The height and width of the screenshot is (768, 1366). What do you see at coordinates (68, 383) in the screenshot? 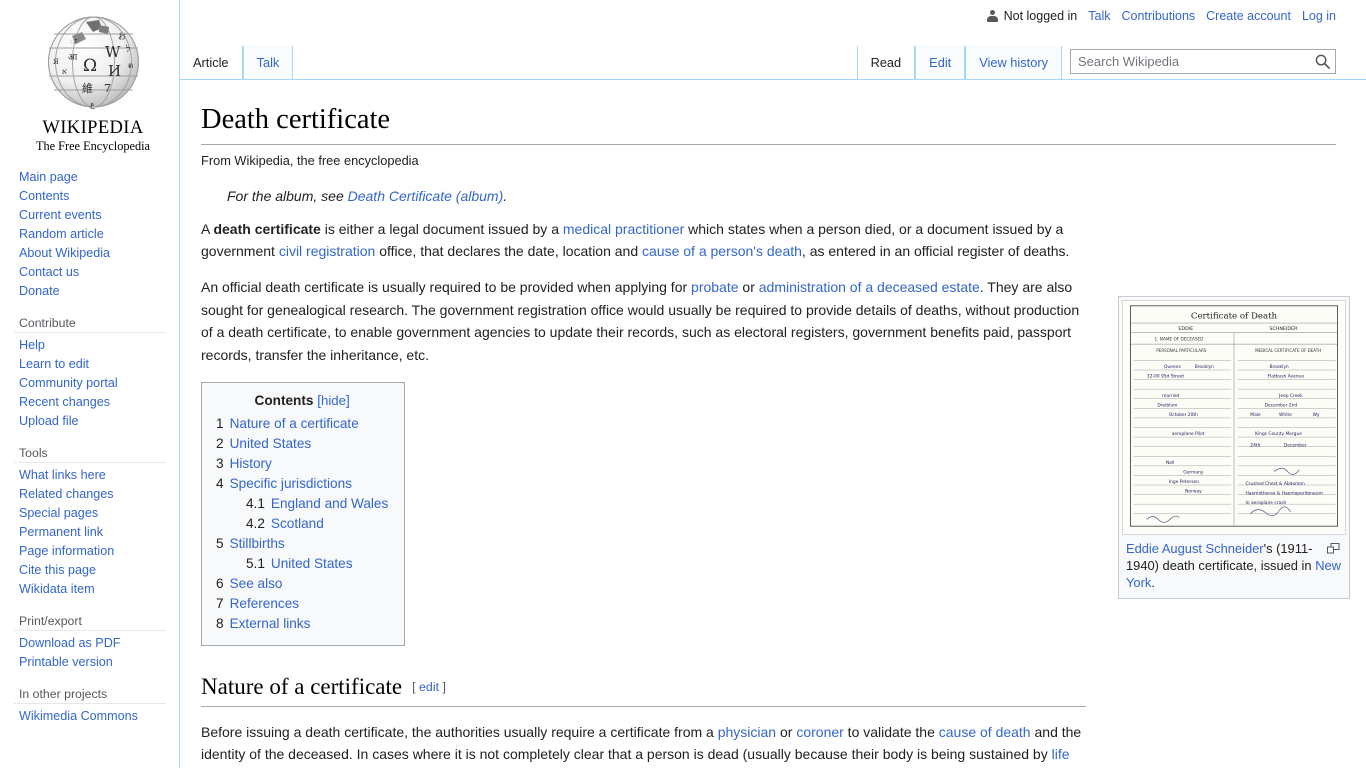
I see `sidebar-item-community-portal: Community portal` at bounding box center [68, 383].